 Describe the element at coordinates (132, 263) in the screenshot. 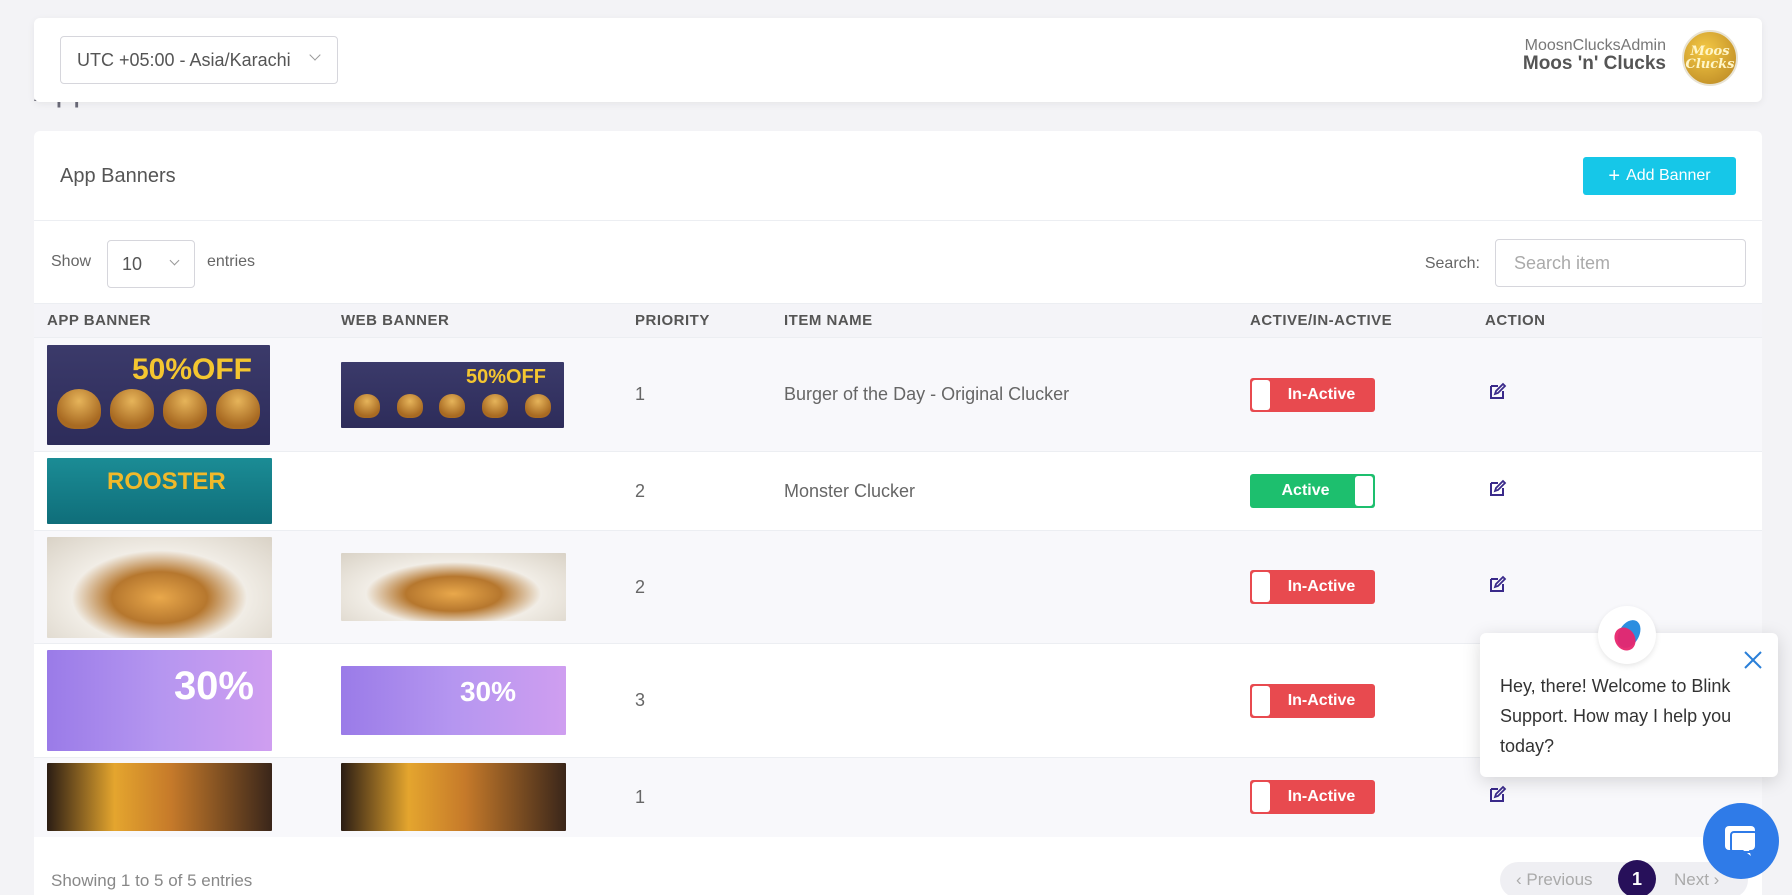

I see `entries-length-value: 10` at that location.